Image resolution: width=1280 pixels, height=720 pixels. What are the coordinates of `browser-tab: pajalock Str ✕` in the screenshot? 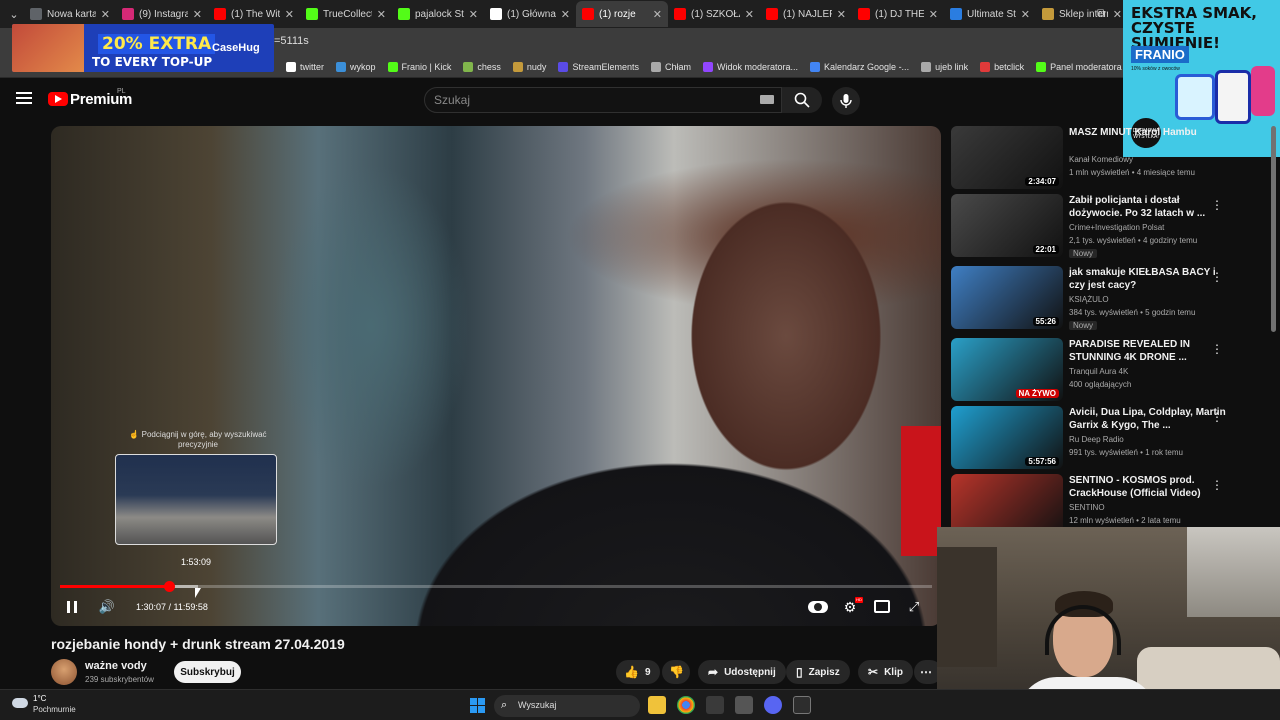 It's located at (438, 14).